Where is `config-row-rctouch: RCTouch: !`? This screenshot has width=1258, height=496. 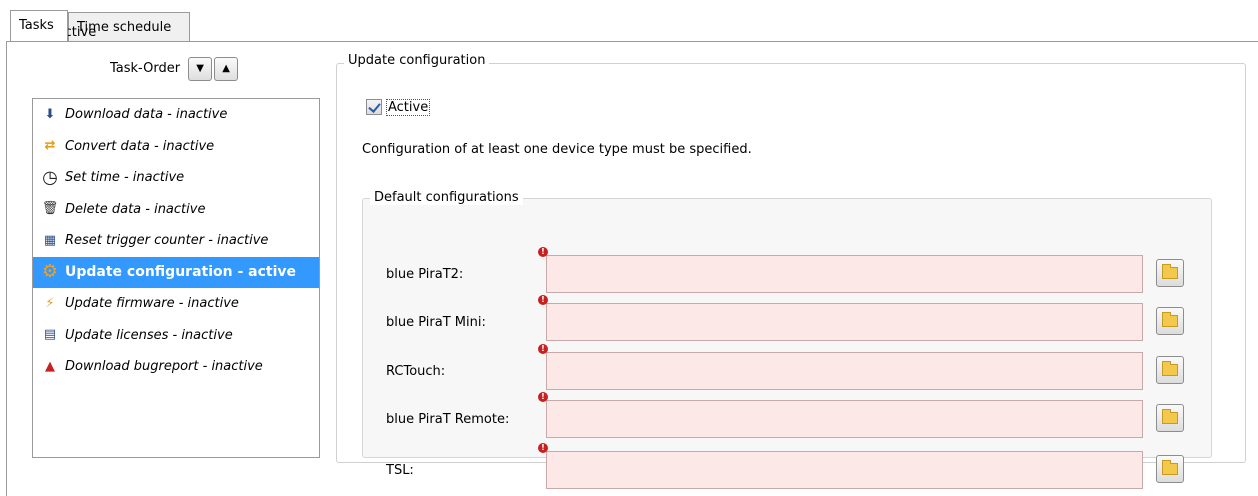 config-row-rctouch: RCTouch: ! is located at coordinates (629, 368).